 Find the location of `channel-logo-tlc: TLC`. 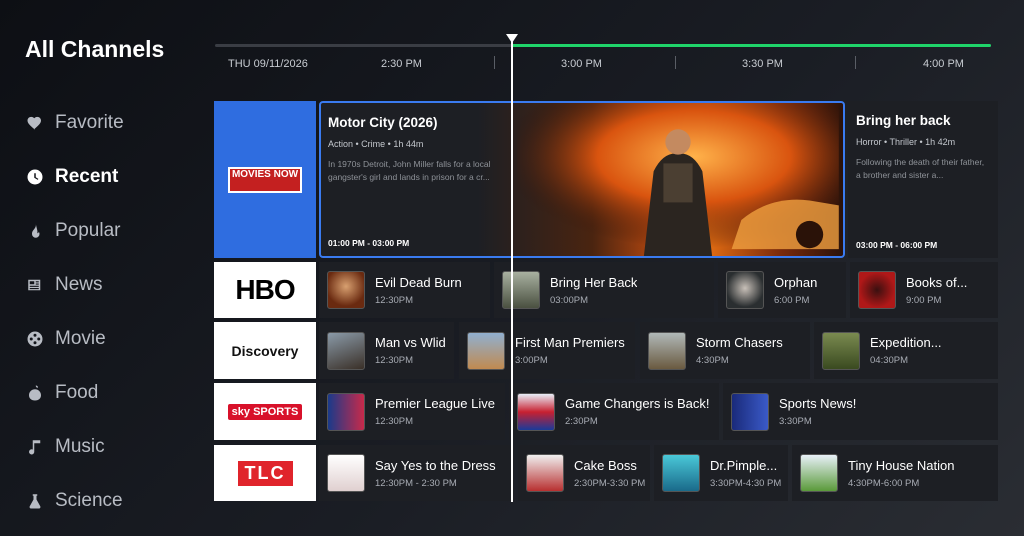

channel-logo-tlc: TLC is located at coordinates (265, 473).